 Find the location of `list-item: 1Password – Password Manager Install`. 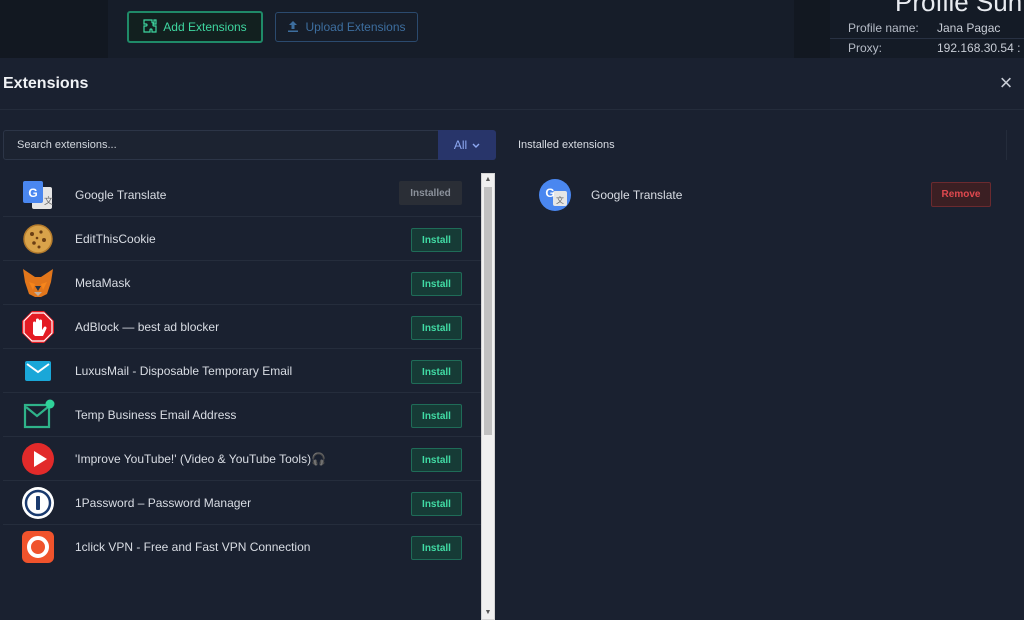

list-item: 1Password – Password Manager Install is located at coordinates (242, 503).